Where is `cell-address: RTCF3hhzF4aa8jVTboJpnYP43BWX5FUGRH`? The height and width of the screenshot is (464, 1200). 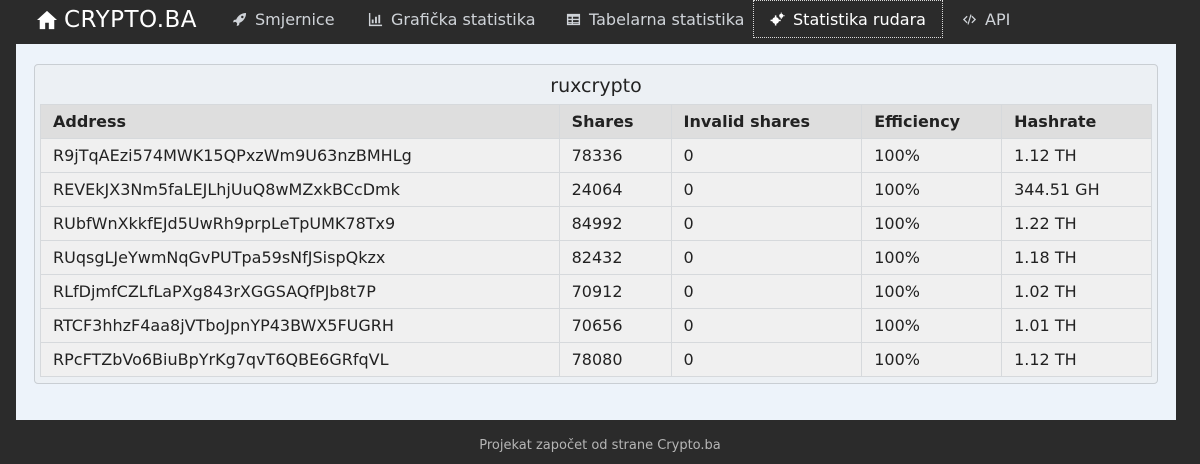 cell-address: RTCF3hhzF4aa8jVTboJpnYP43BWX5FUGRH is located at coordinates (300, 325).